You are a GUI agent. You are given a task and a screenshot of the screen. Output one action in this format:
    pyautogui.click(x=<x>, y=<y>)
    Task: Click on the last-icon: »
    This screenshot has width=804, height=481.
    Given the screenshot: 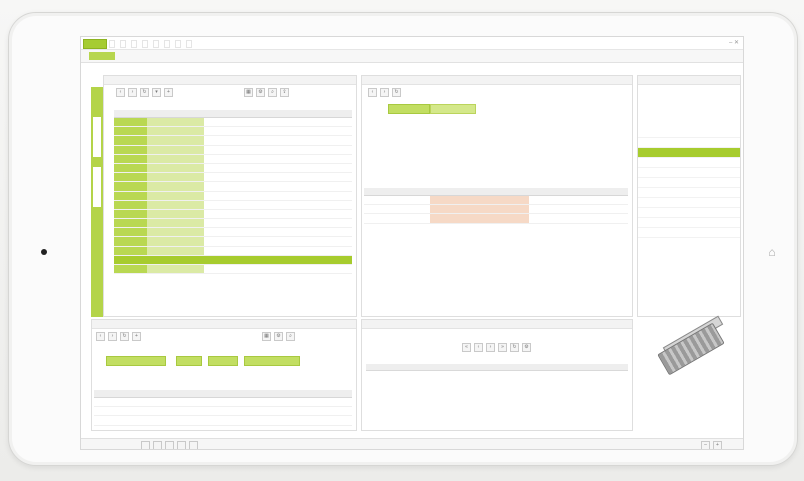 What is the action you would take?
    pyautogui.click(x=502, y=347)
    